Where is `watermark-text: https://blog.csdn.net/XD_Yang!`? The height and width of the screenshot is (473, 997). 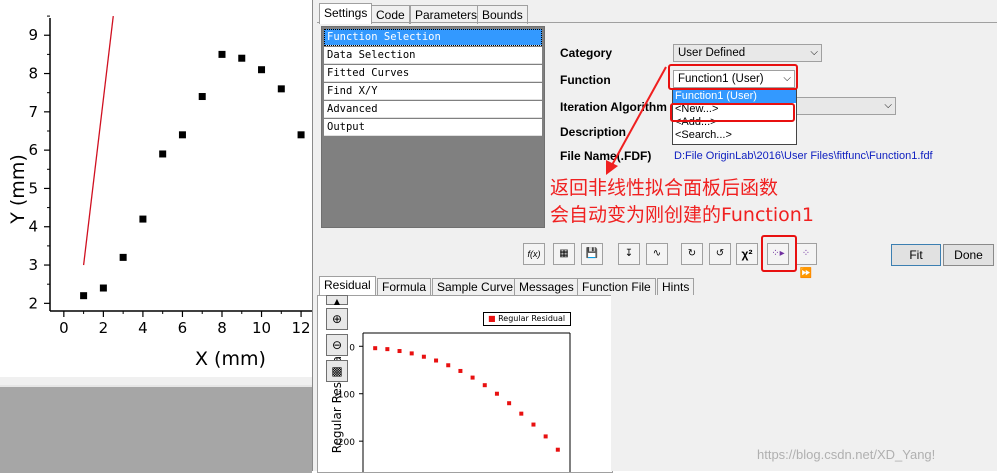 watermark-text: https://blog.csdn.net/XD_Yang! is located at coordinates (846, 454).